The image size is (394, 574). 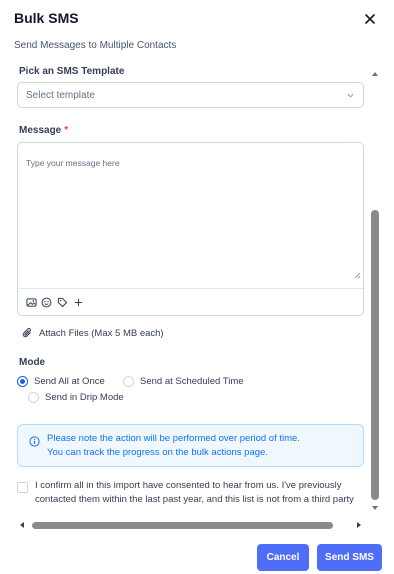 What do you see at coordinates (33, 397) in the screenshot?
I see `radio-dot-drip` at bounding box center [33, 397].